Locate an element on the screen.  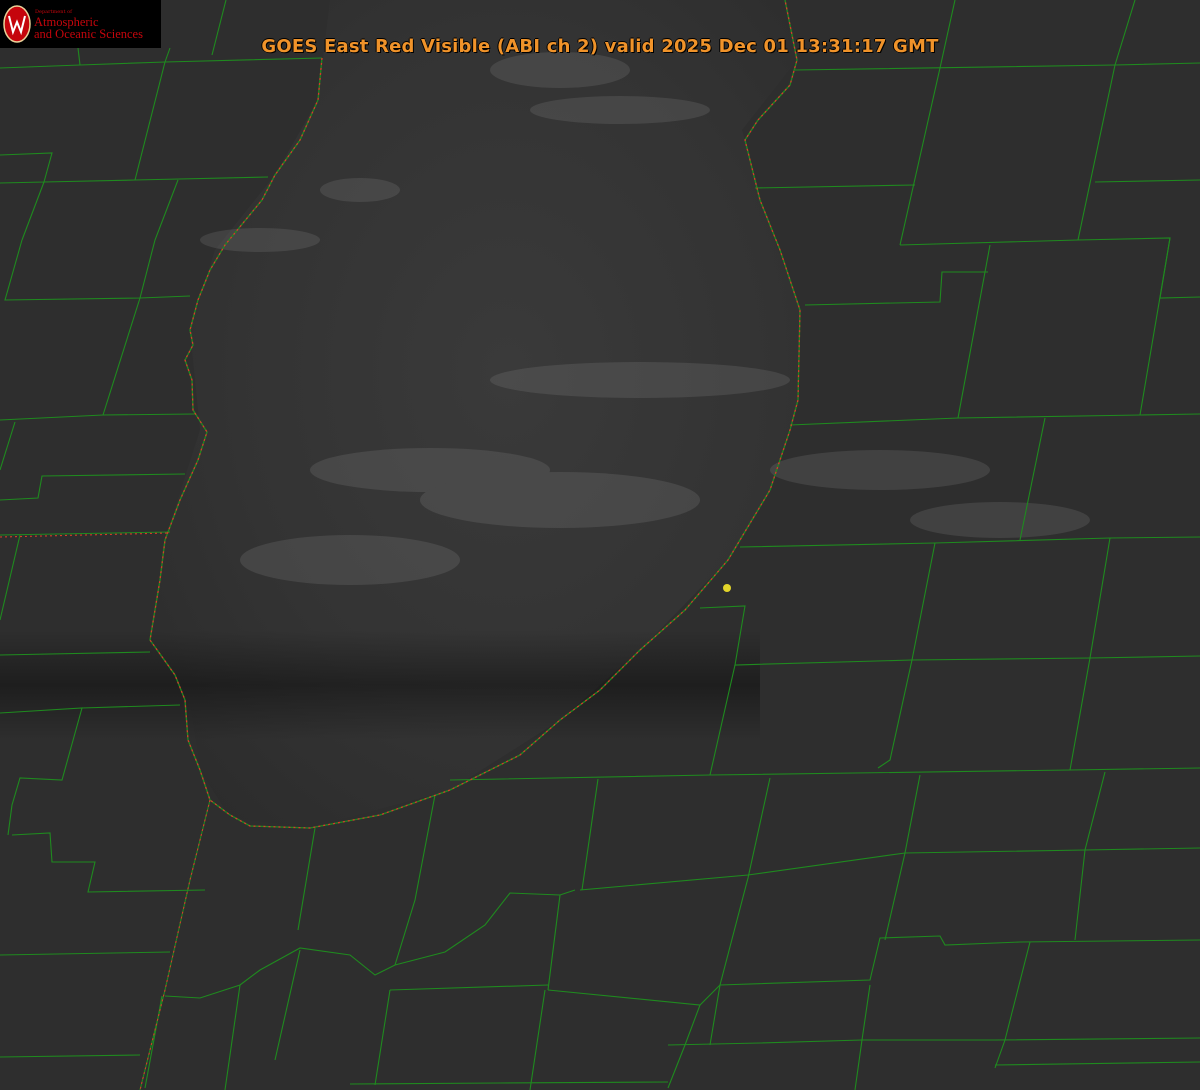
dark-shadow-band is located at coordinates (380, 685).